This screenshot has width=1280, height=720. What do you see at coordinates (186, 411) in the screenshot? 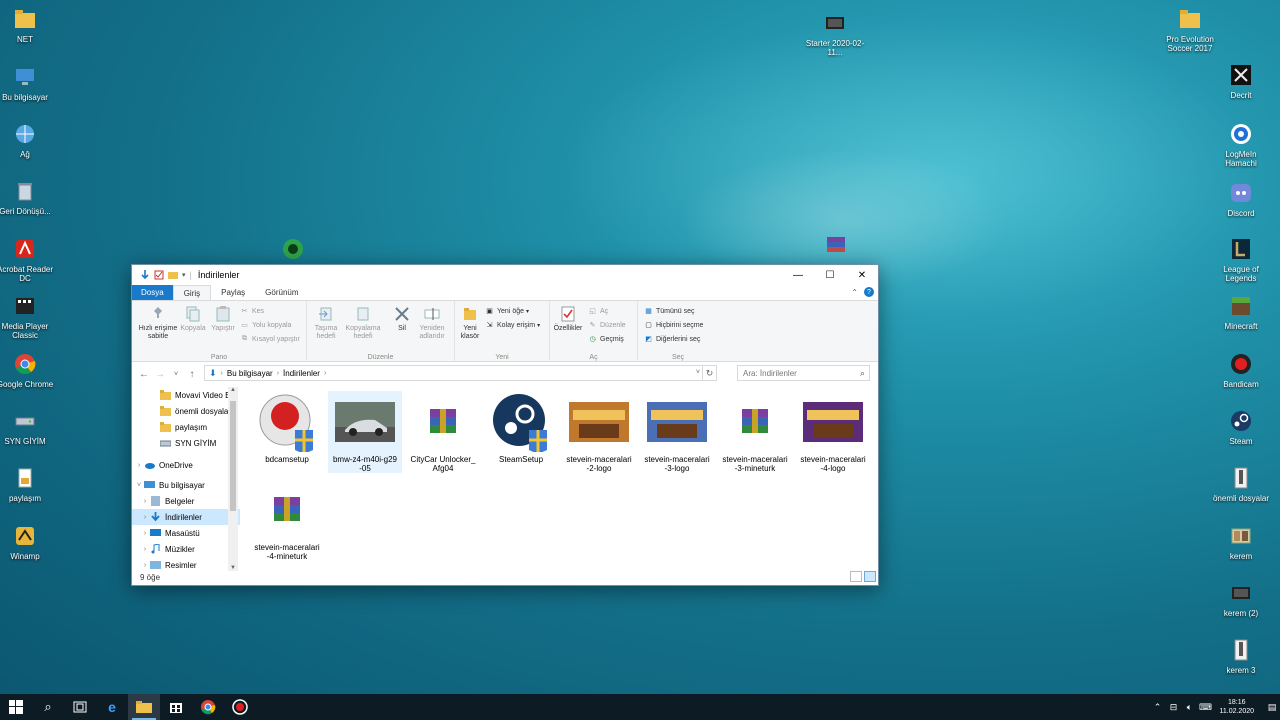
I see `nav-item: önemli dosyalar` at bounding box center [186, 411].